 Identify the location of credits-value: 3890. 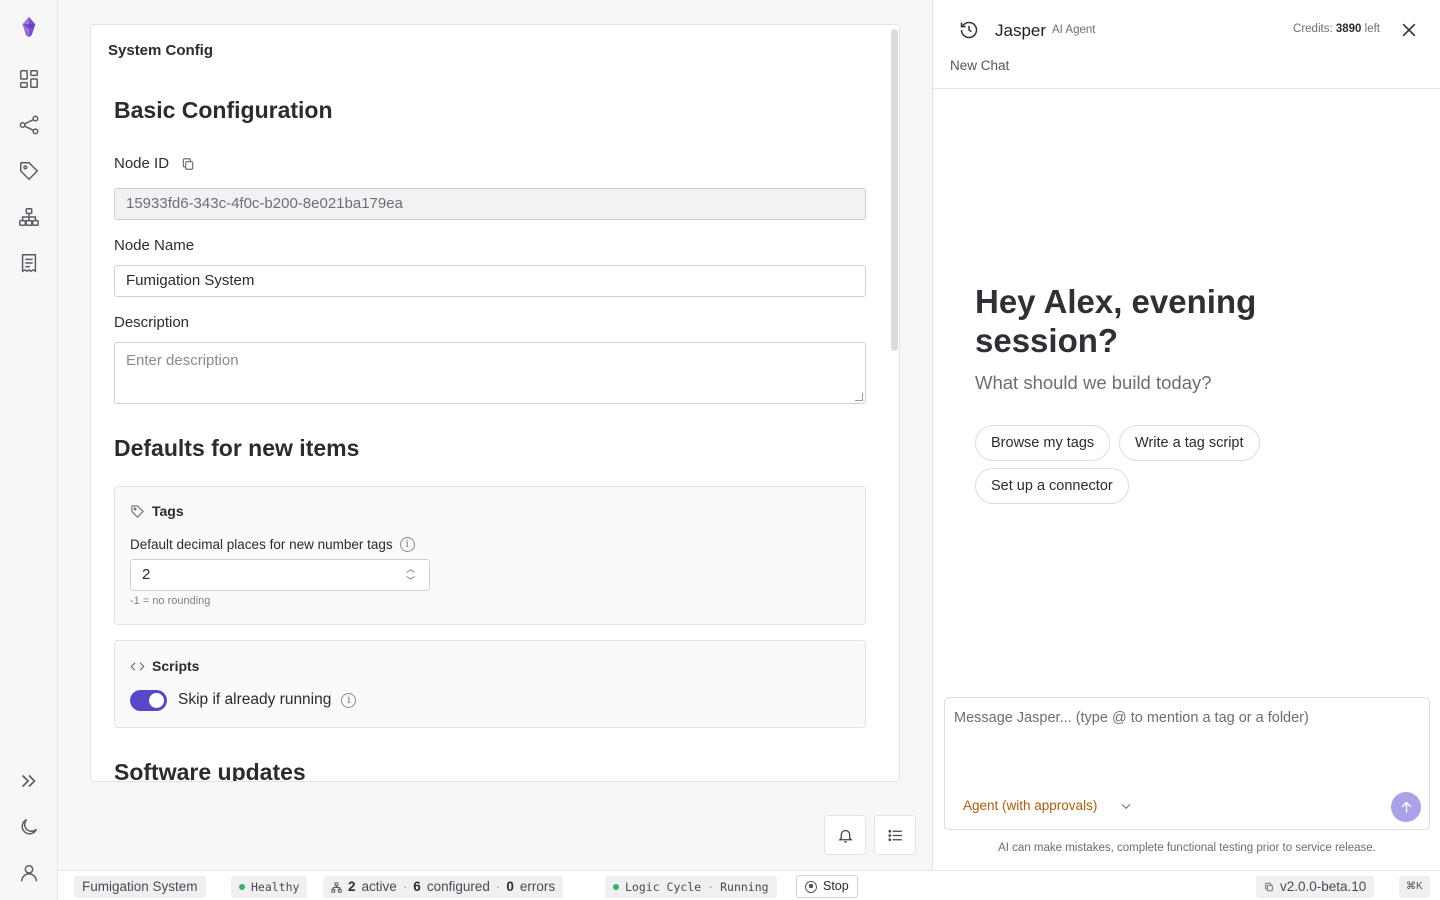
(1348, 29).